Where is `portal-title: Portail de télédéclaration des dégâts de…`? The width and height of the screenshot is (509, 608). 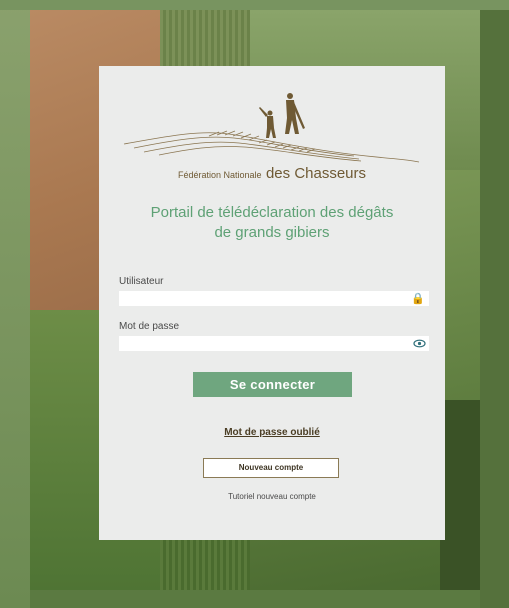 portal-title: Portail de télédéclaration des dégâts de… is located at coordinates (272, 223).